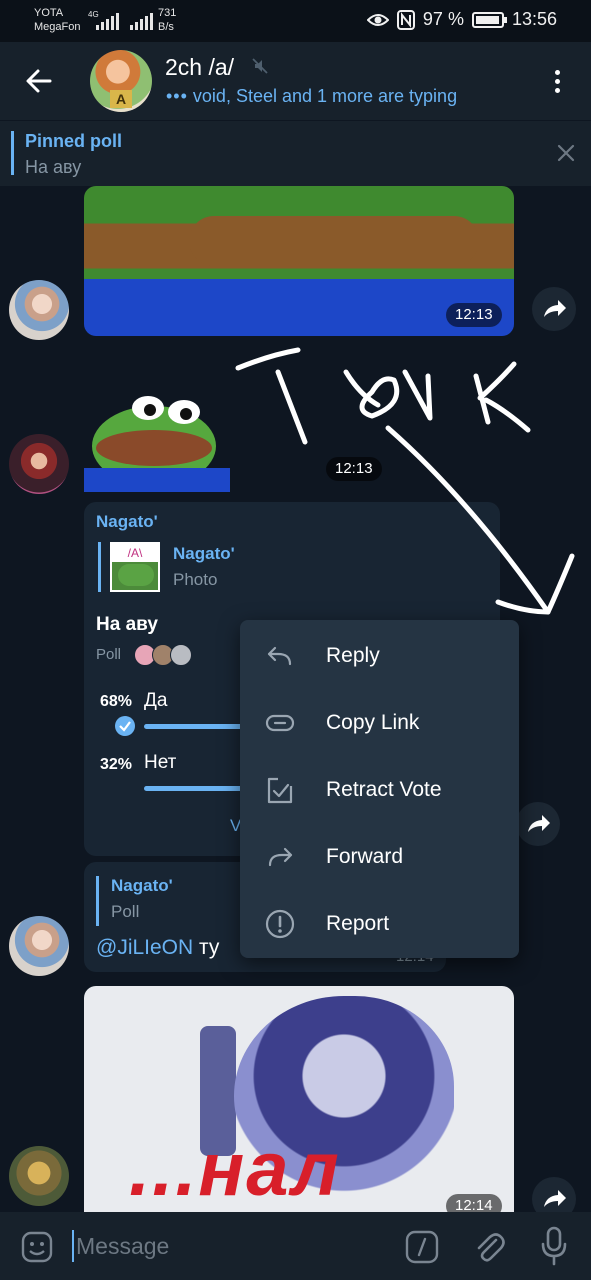 Image resolution: width=591 pixels, height=1280 pixels. I want to click on forwarded-from-name: Nagato', so click(127, 522).